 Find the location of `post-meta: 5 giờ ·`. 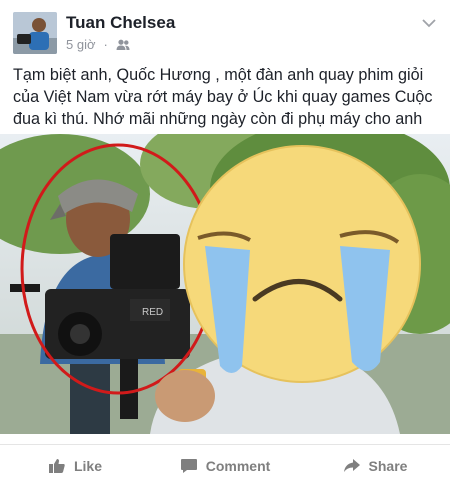

post-meta: 5 giờ · is located at coordinates (98, 44).